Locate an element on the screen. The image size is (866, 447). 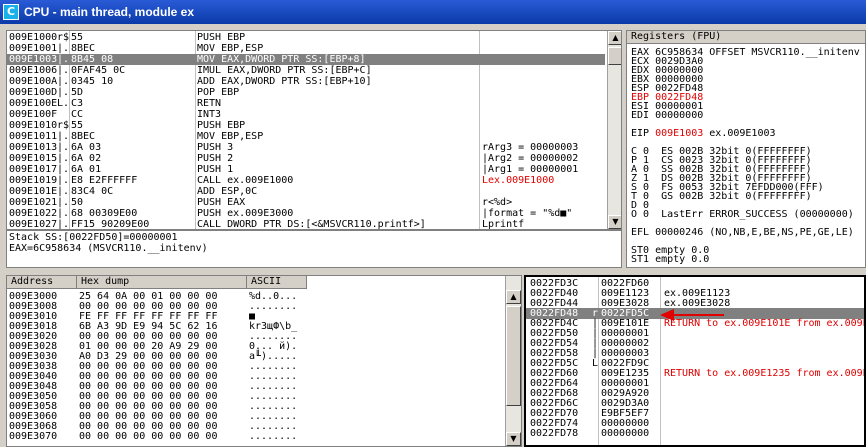
instruction-address: 009E1013 is located at coordinates (33, 147).